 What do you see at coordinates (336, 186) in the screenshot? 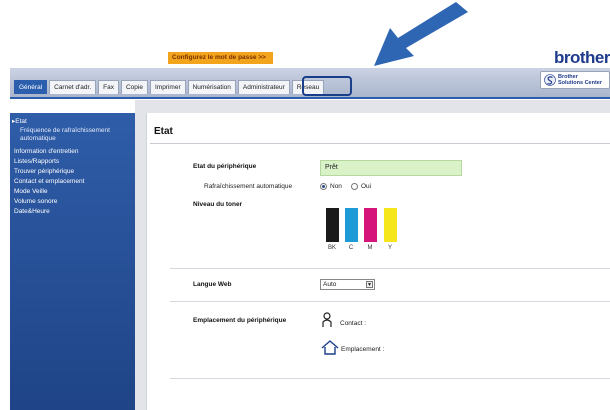
I see `auto-refresh-off-label: Non` at bounding box center [336, 186].